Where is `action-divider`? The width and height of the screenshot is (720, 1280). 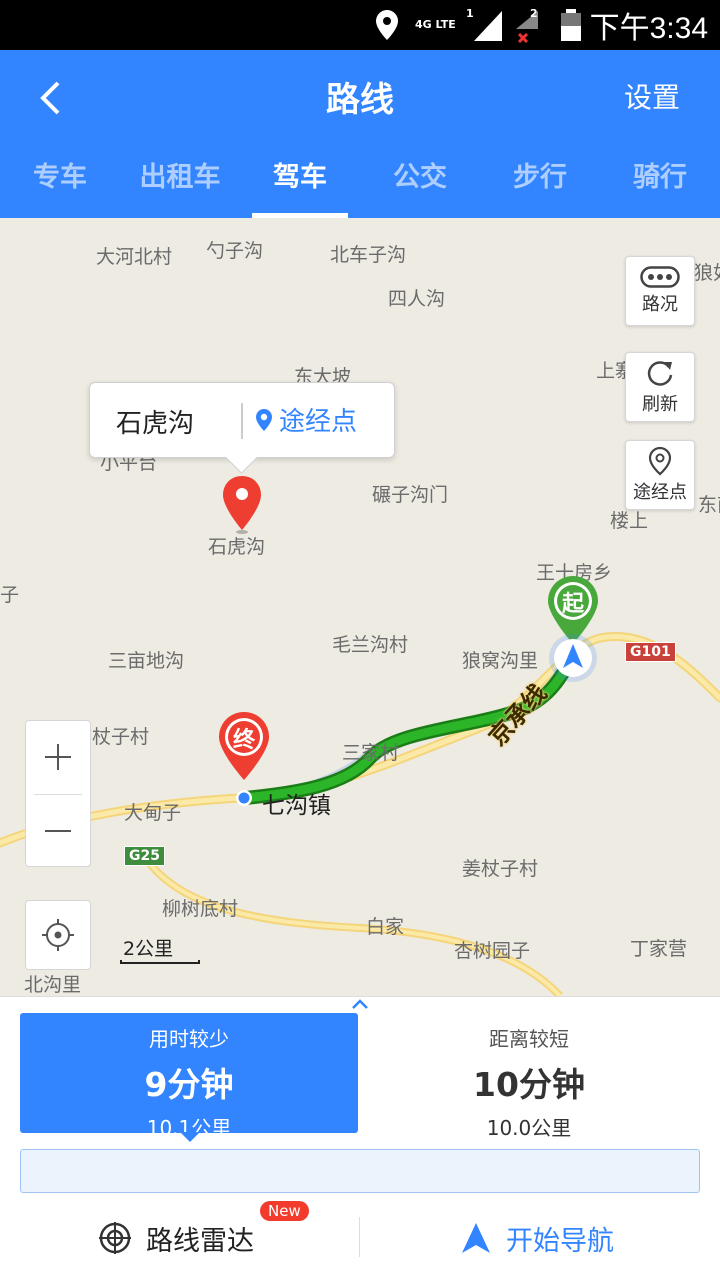 action-divider is located at coordinates (359, 1237).